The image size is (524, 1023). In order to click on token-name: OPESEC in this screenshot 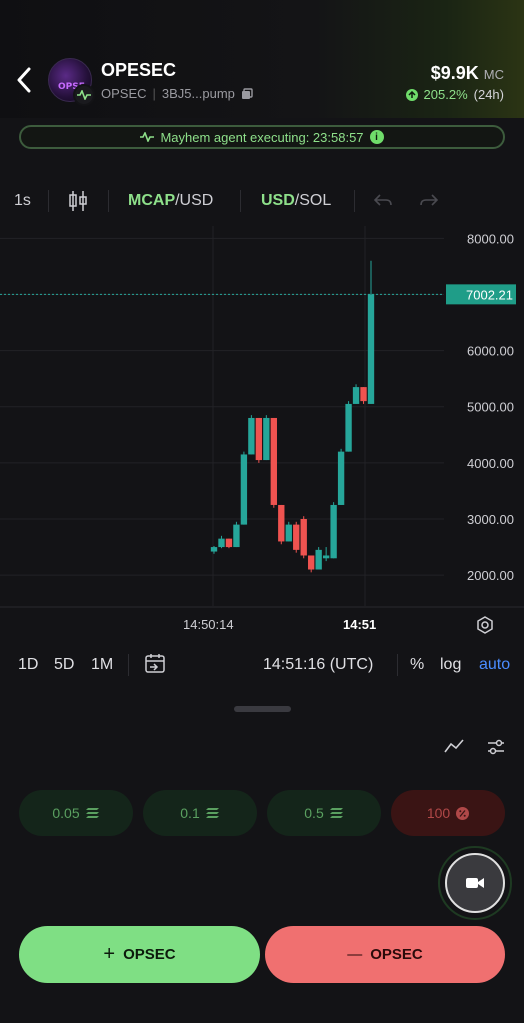, I will do `click(139, 70)`.